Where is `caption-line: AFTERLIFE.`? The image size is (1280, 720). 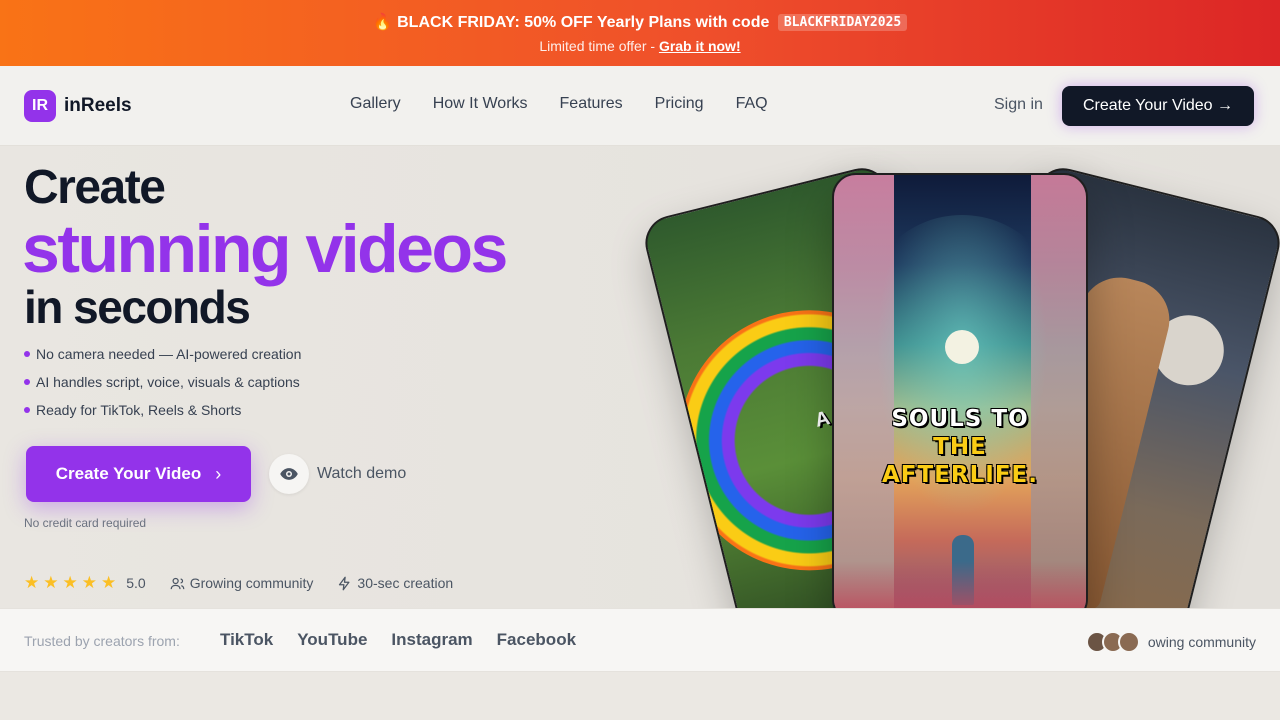
caption-line: AFTERLIFE. is located at coordinates (960, 475).